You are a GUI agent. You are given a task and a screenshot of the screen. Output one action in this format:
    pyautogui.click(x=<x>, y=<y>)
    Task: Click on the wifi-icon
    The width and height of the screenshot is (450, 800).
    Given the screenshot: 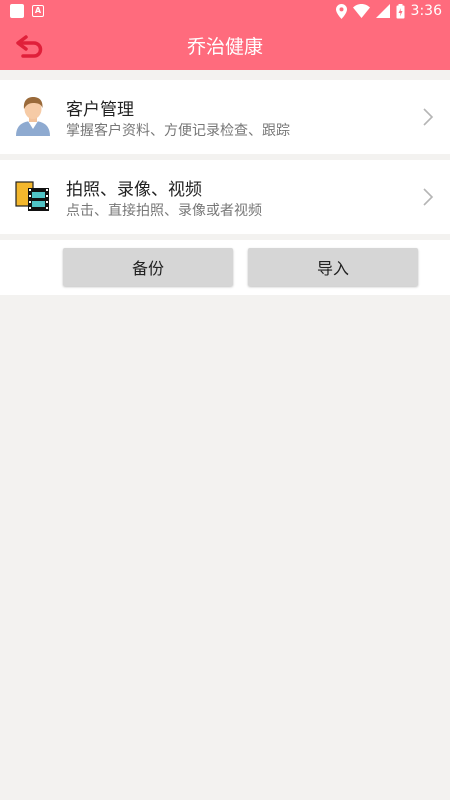 What is the action you would take?
    pyautogui.click(x=361, y=11)
    